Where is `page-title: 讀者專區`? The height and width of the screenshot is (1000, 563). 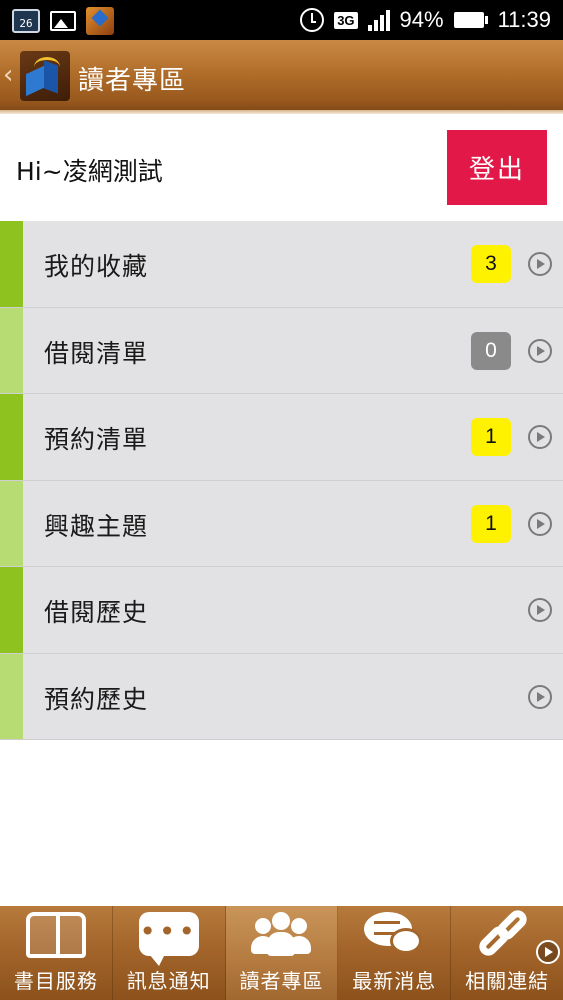
page-title: 讀者專區 is located at coordinates (132, 81).